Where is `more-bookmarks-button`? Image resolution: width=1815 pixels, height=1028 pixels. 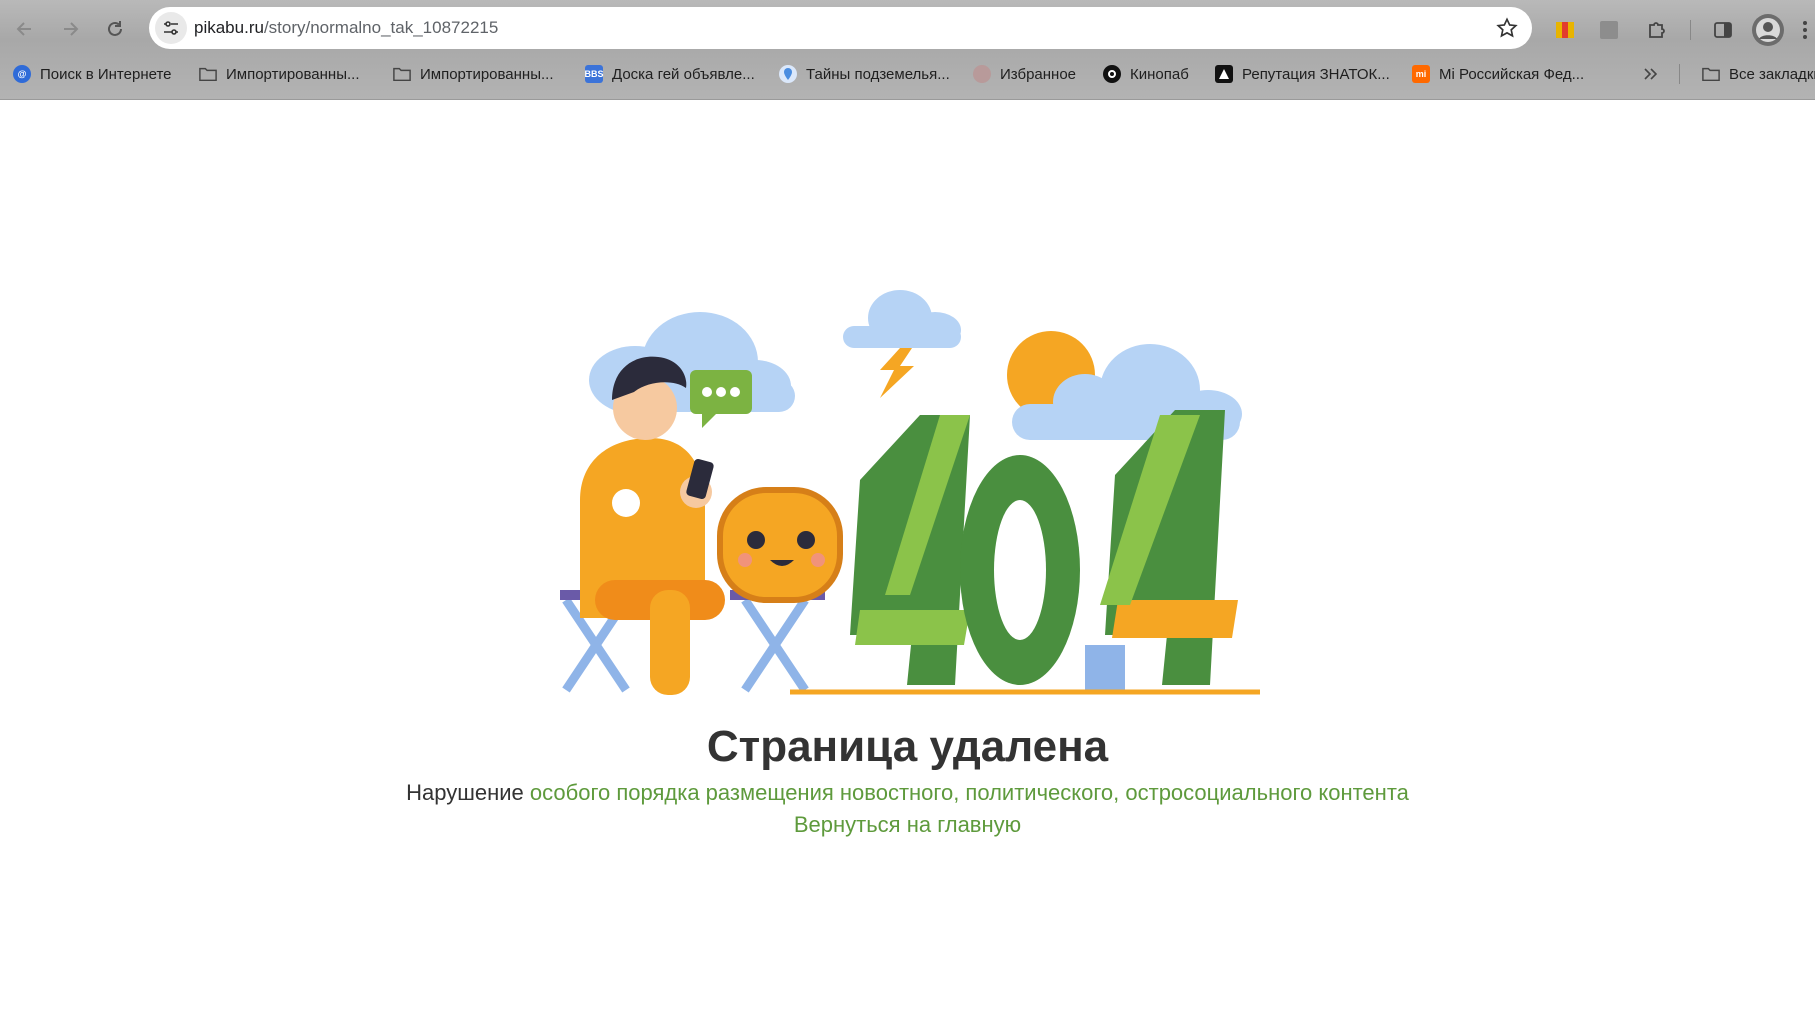
more-bookmarks-button is located at coordinates (1651, 74).